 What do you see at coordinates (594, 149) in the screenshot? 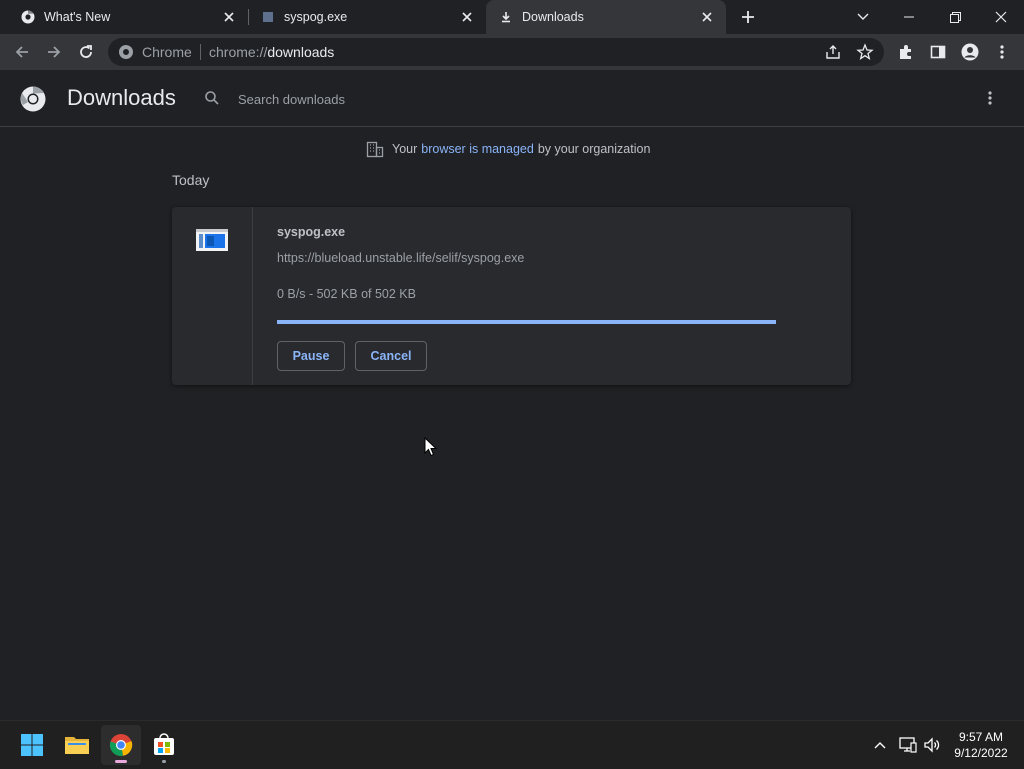
I see `managed-suffix: by your organization` at bounding box center [594, 149].